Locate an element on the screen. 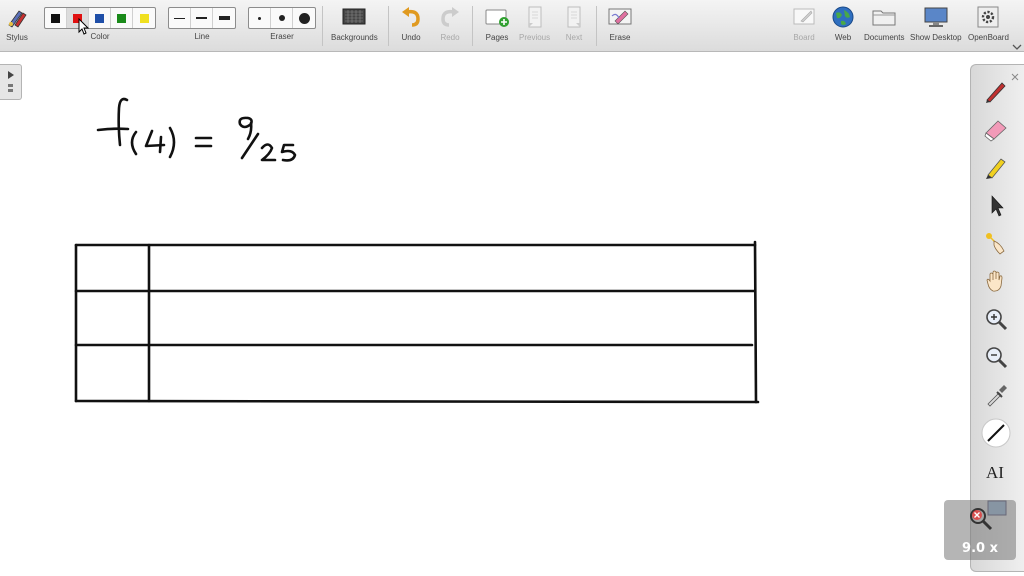 This screenshot has width=1024, height=576. zoom-indicator: 9.0 x is located at coordinates (980, 530).